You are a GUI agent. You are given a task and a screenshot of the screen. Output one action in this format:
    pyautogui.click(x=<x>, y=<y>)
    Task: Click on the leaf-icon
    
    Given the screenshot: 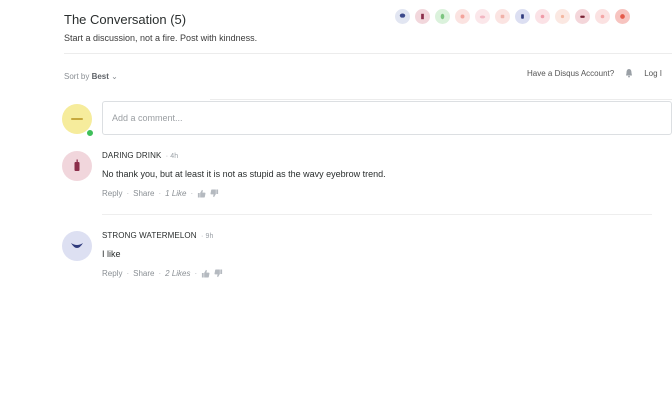 What is the action you would take?
    pyautogui.click(x=442, y=16)
    